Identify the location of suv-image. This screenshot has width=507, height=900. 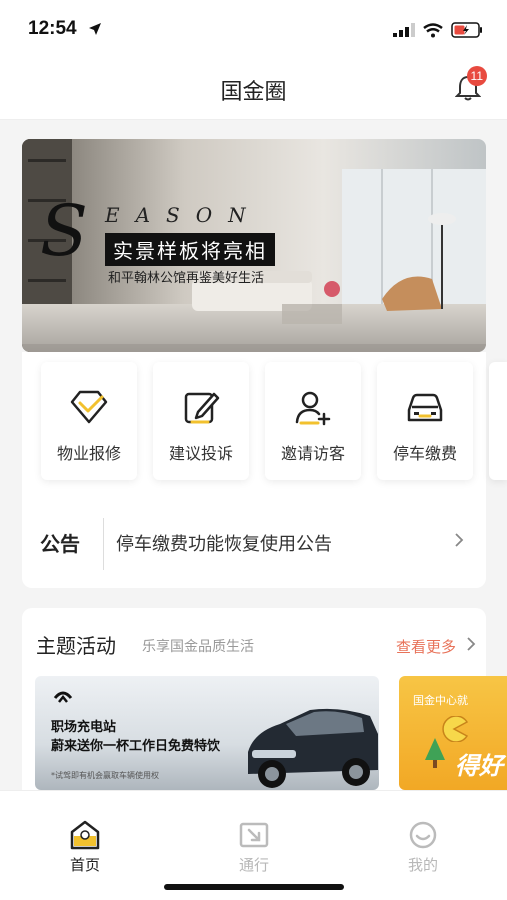
(313, 748).